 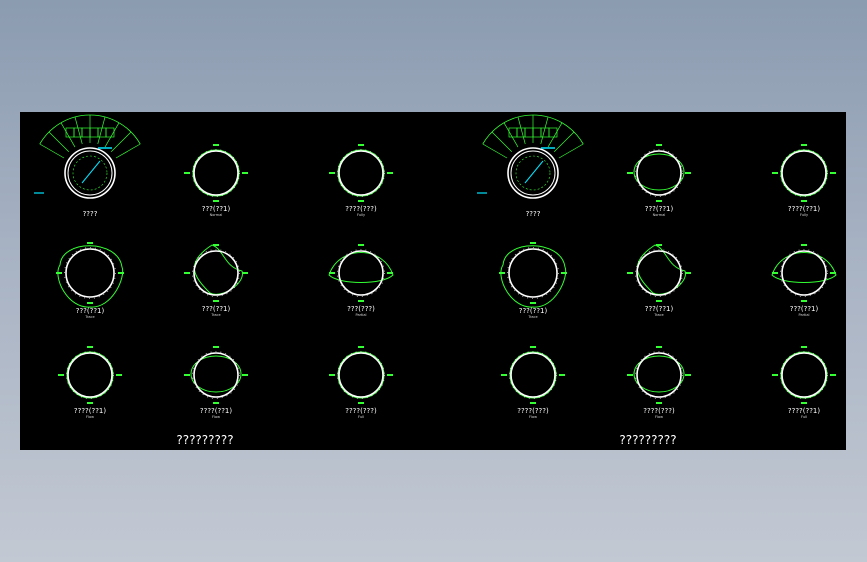 I want to click on direction-arrow, so click(x=534, y=172).